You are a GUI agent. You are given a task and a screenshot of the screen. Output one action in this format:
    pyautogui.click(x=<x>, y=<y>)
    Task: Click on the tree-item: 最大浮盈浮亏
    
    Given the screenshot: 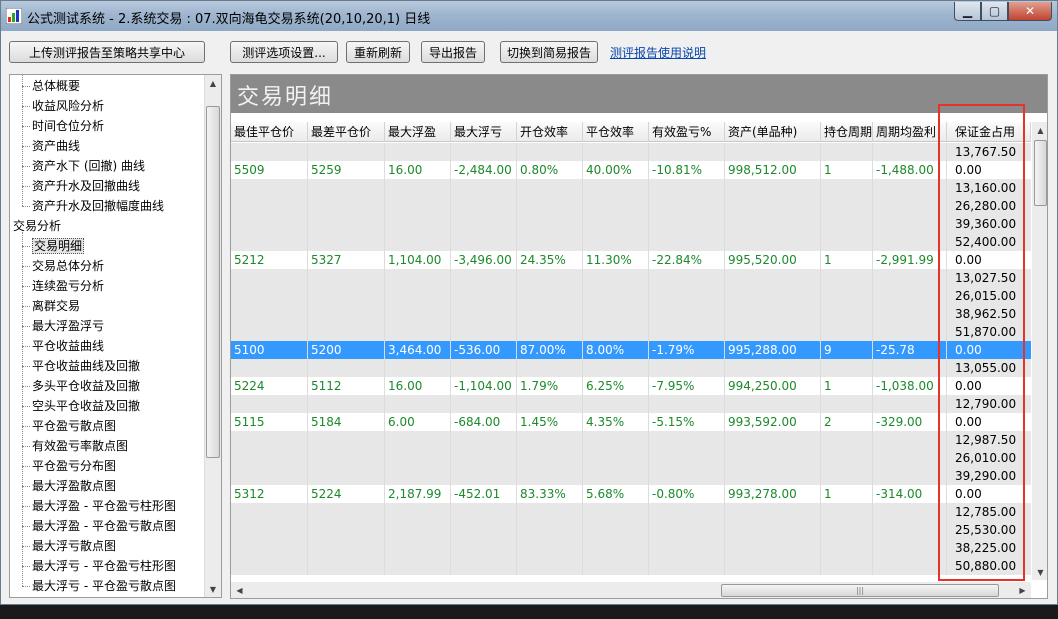 What is the action you would take?
    pyautogui.click(x=57, y=326)
    